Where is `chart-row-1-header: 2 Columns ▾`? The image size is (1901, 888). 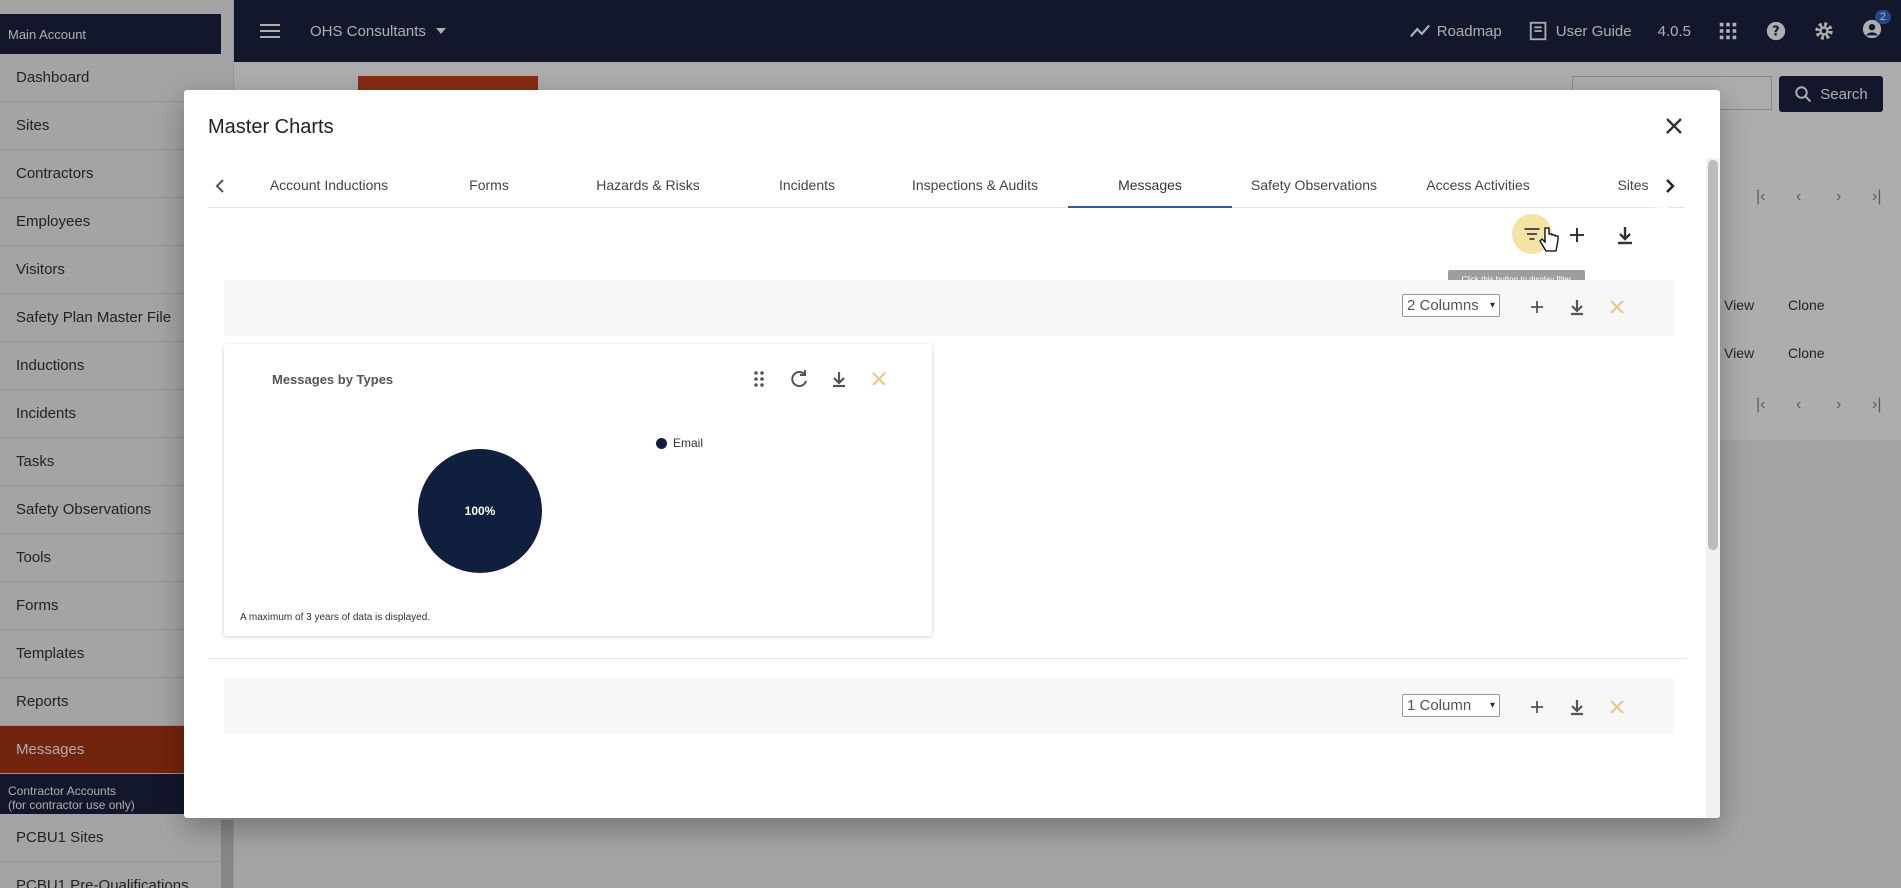 chart-row-1-header: 2 Columns ▾ is located at coordinates (949, 308).